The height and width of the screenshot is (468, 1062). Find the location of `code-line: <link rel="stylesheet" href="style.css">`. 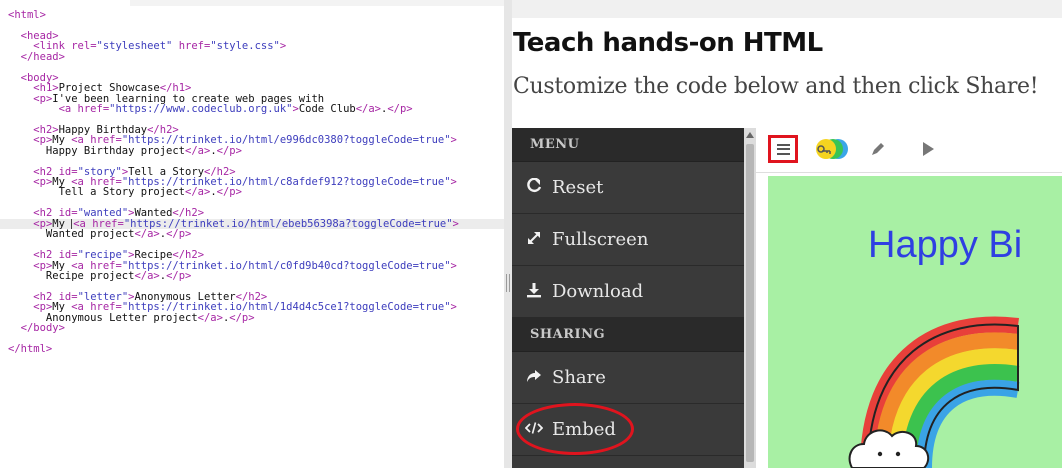

code-line: <link rel="stylesheet" href="style.css"> is located at coordinates (252, 46).